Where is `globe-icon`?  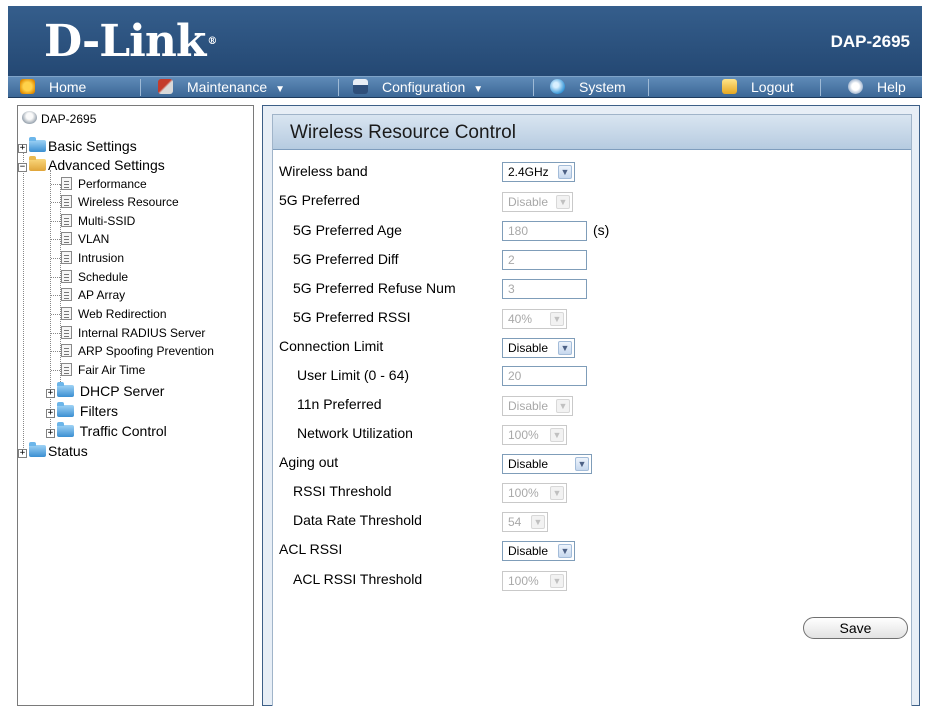
globe-icon is located at coordinates (557, 86).